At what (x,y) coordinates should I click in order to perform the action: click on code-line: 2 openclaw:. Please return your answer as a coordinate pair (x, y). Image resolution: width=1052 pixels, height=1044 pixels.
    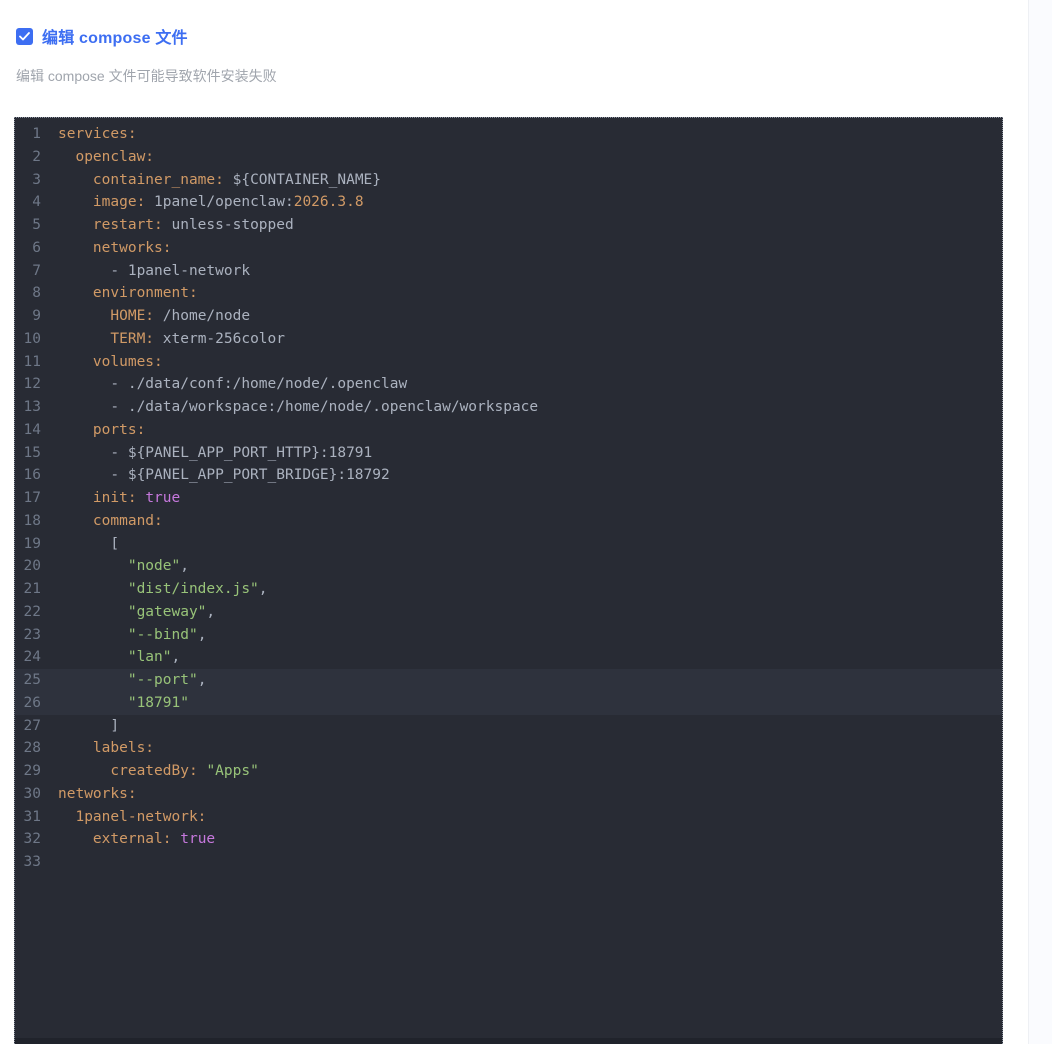
    Looking at the image, I should click on (508, 157).